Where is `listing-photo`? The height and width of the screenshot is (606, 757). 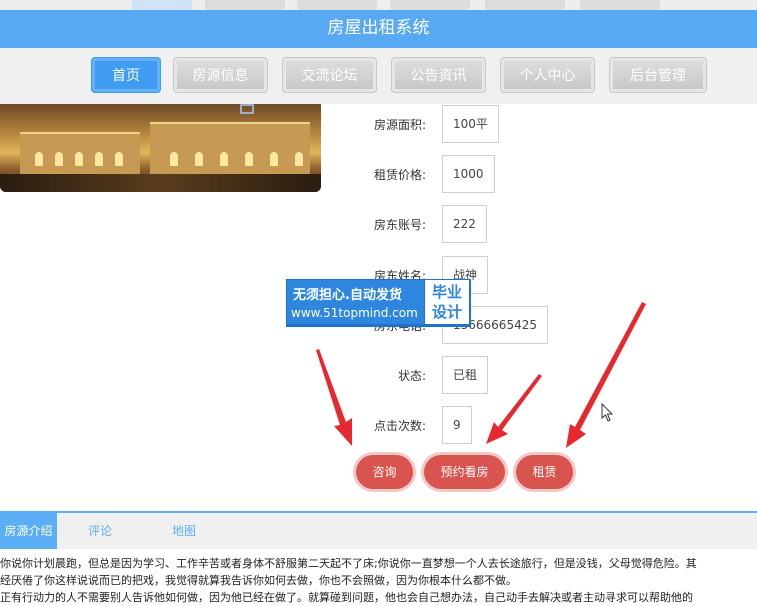
listing-photo is located at coordinates (160, 148).